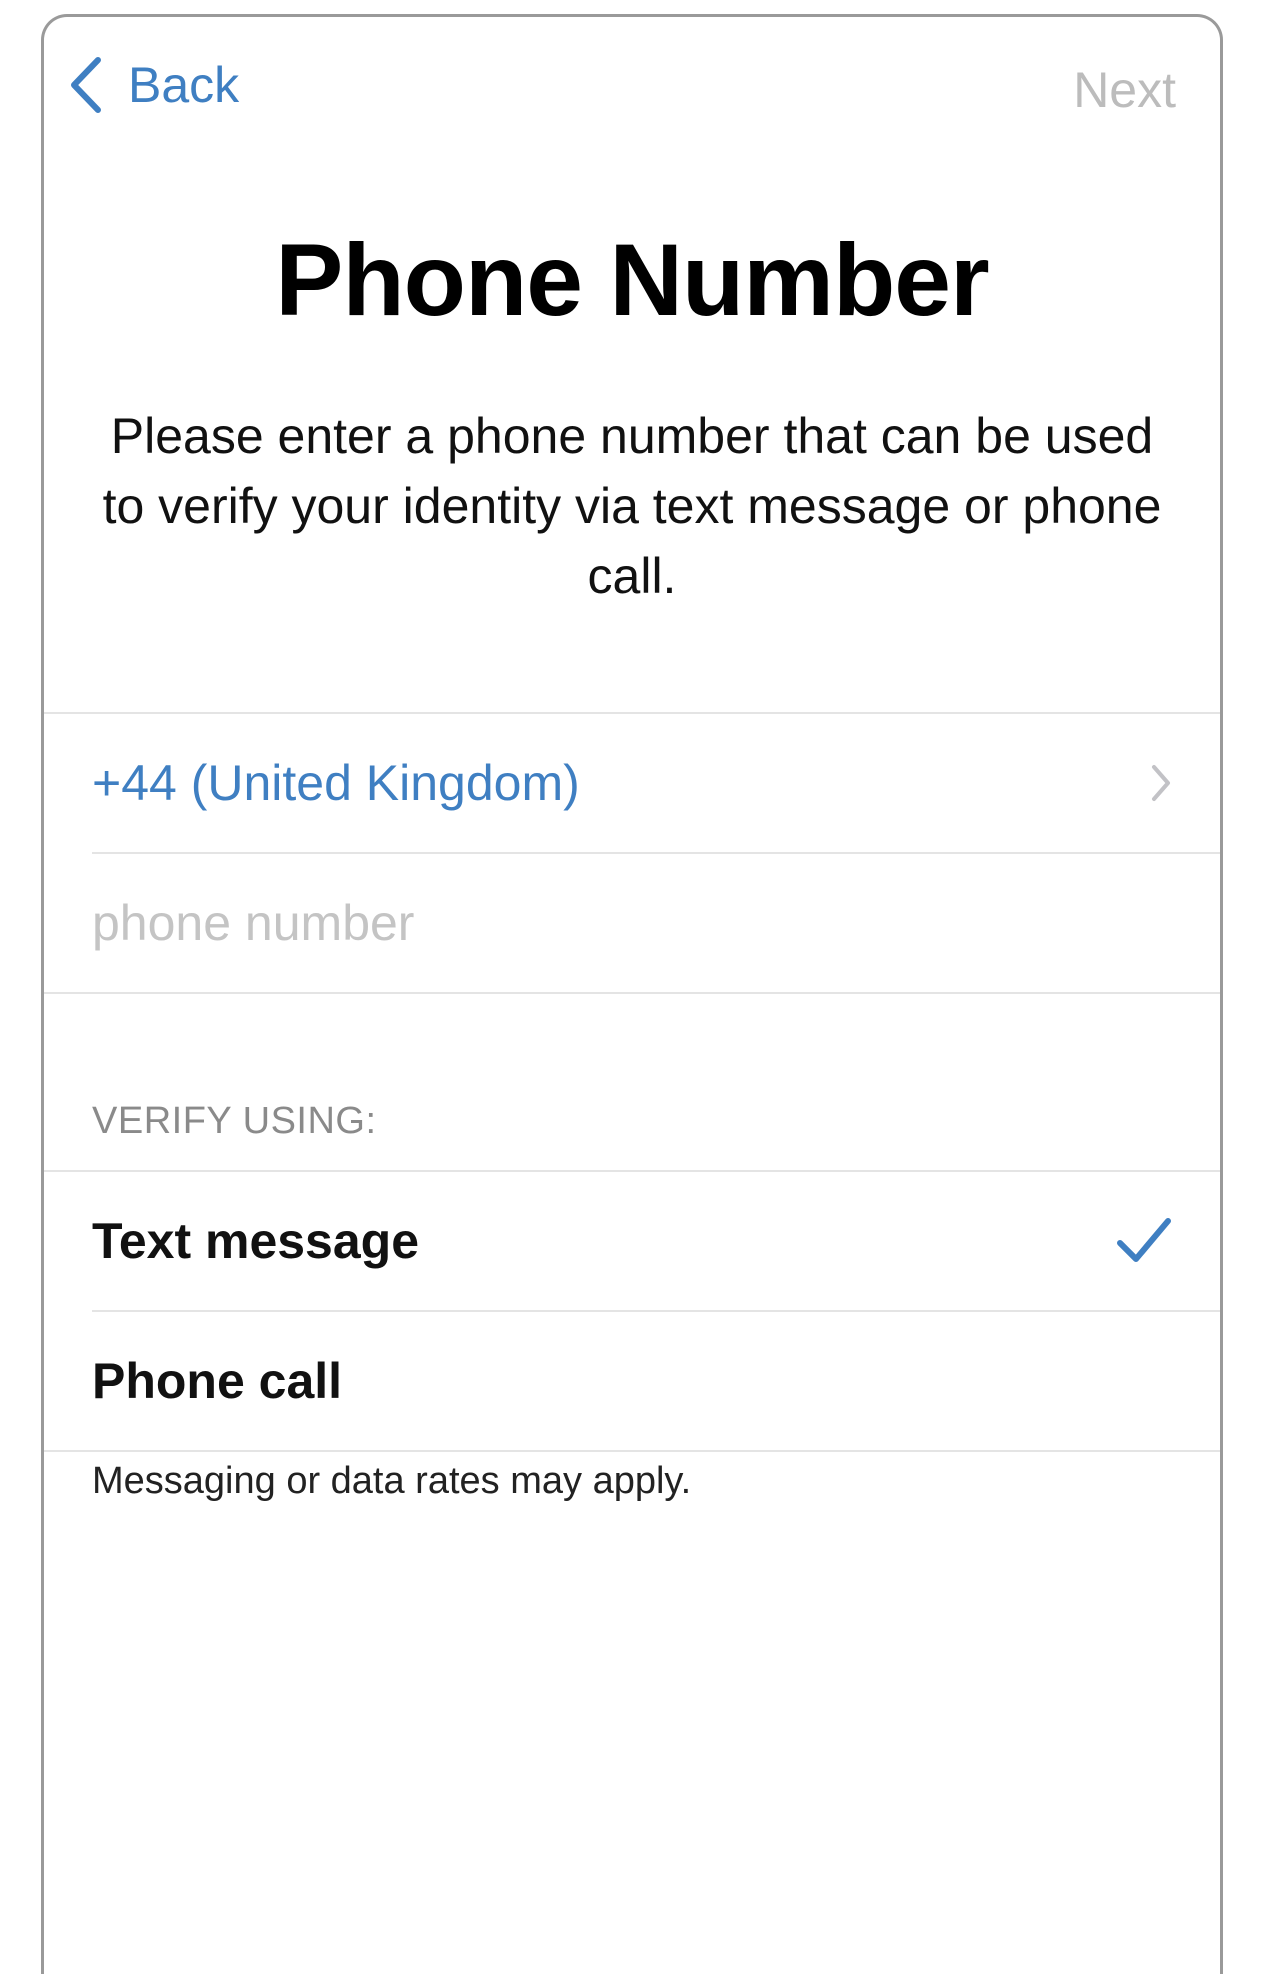 The height and width of the screenshot is (1974, 1264). I want to click on back-button: Back, so click(152, 85).